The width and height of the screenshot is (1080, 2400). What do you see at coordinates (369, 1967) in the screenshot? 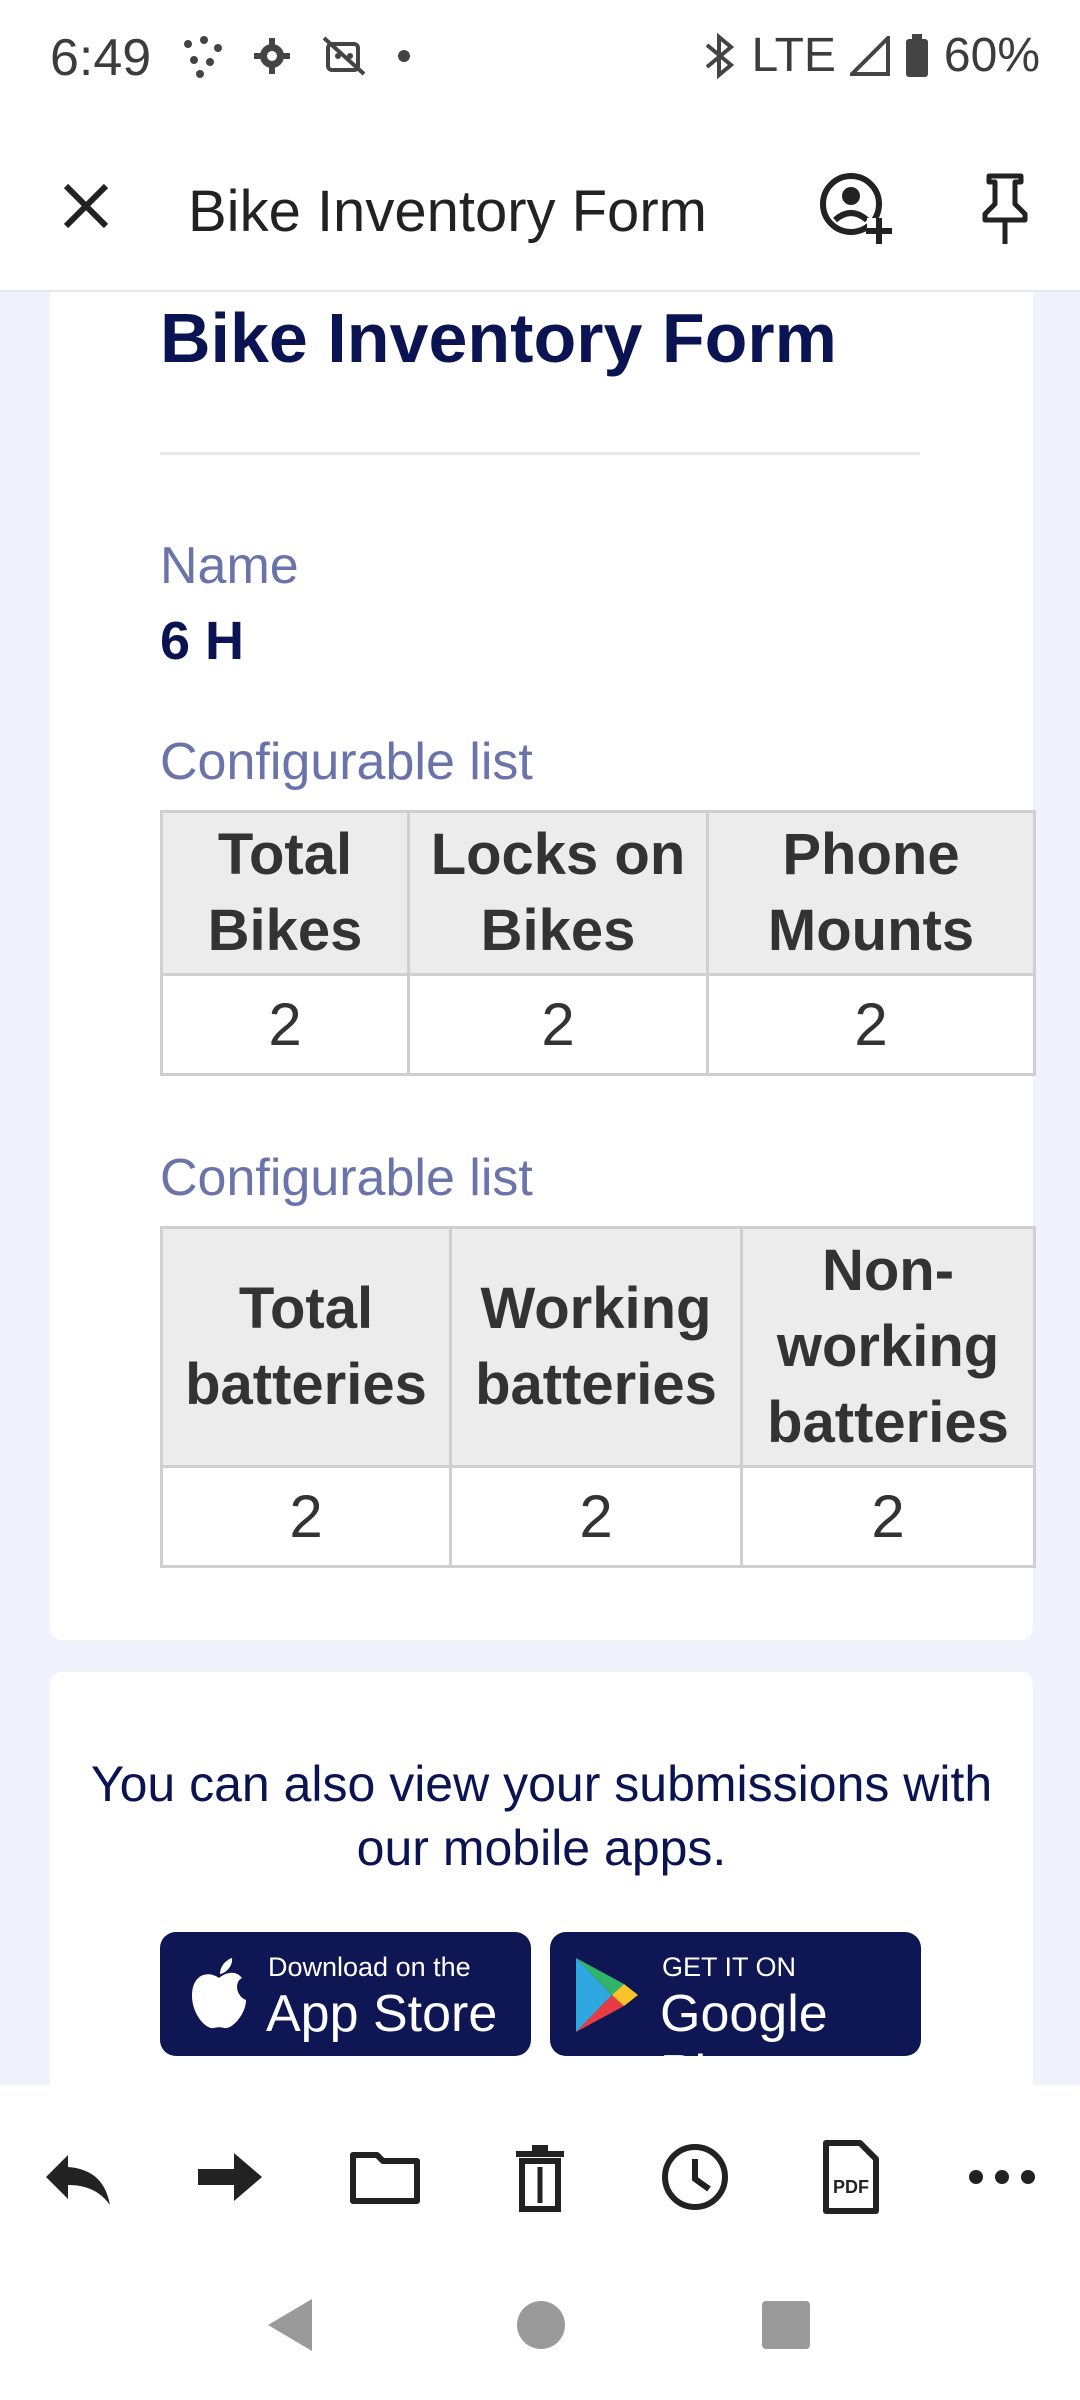
I see `app-store-small-text: Download on the` at bounding box center [369, 1967].